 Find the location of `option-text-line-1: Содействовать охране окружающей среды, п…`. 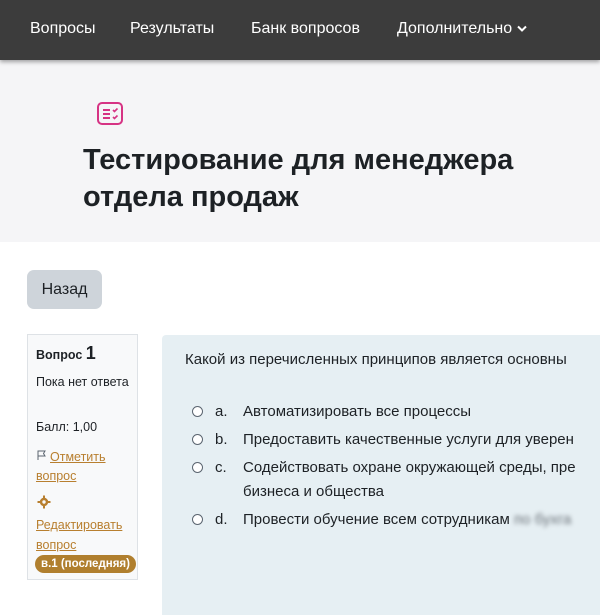

option-text-line-1: Содействовать охране окружающей среды, п… is located at coordinates (409, 467).